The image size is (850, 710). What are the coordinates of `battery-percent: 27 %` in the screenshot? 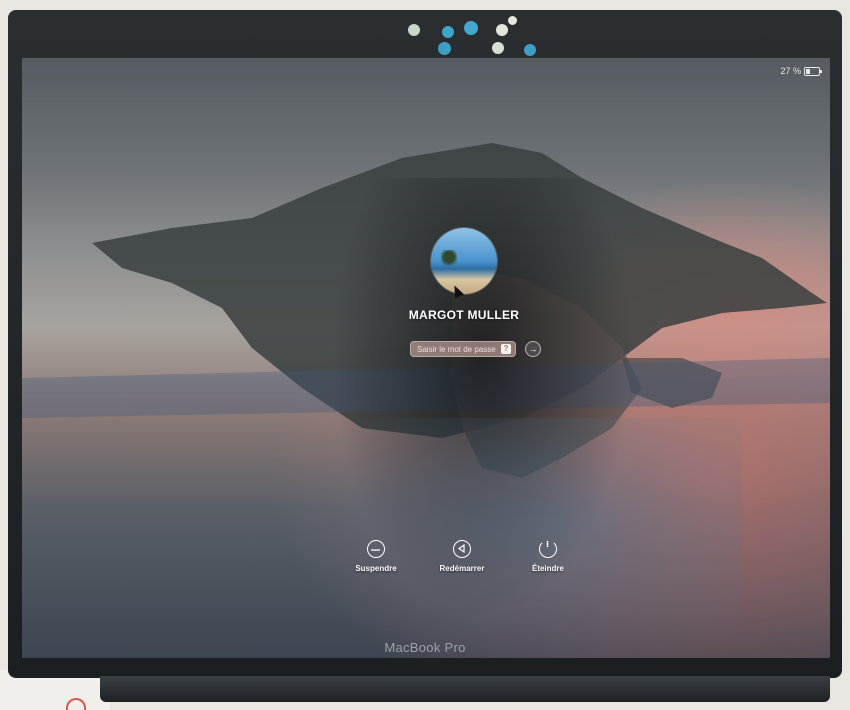 It's located at (790, 71).